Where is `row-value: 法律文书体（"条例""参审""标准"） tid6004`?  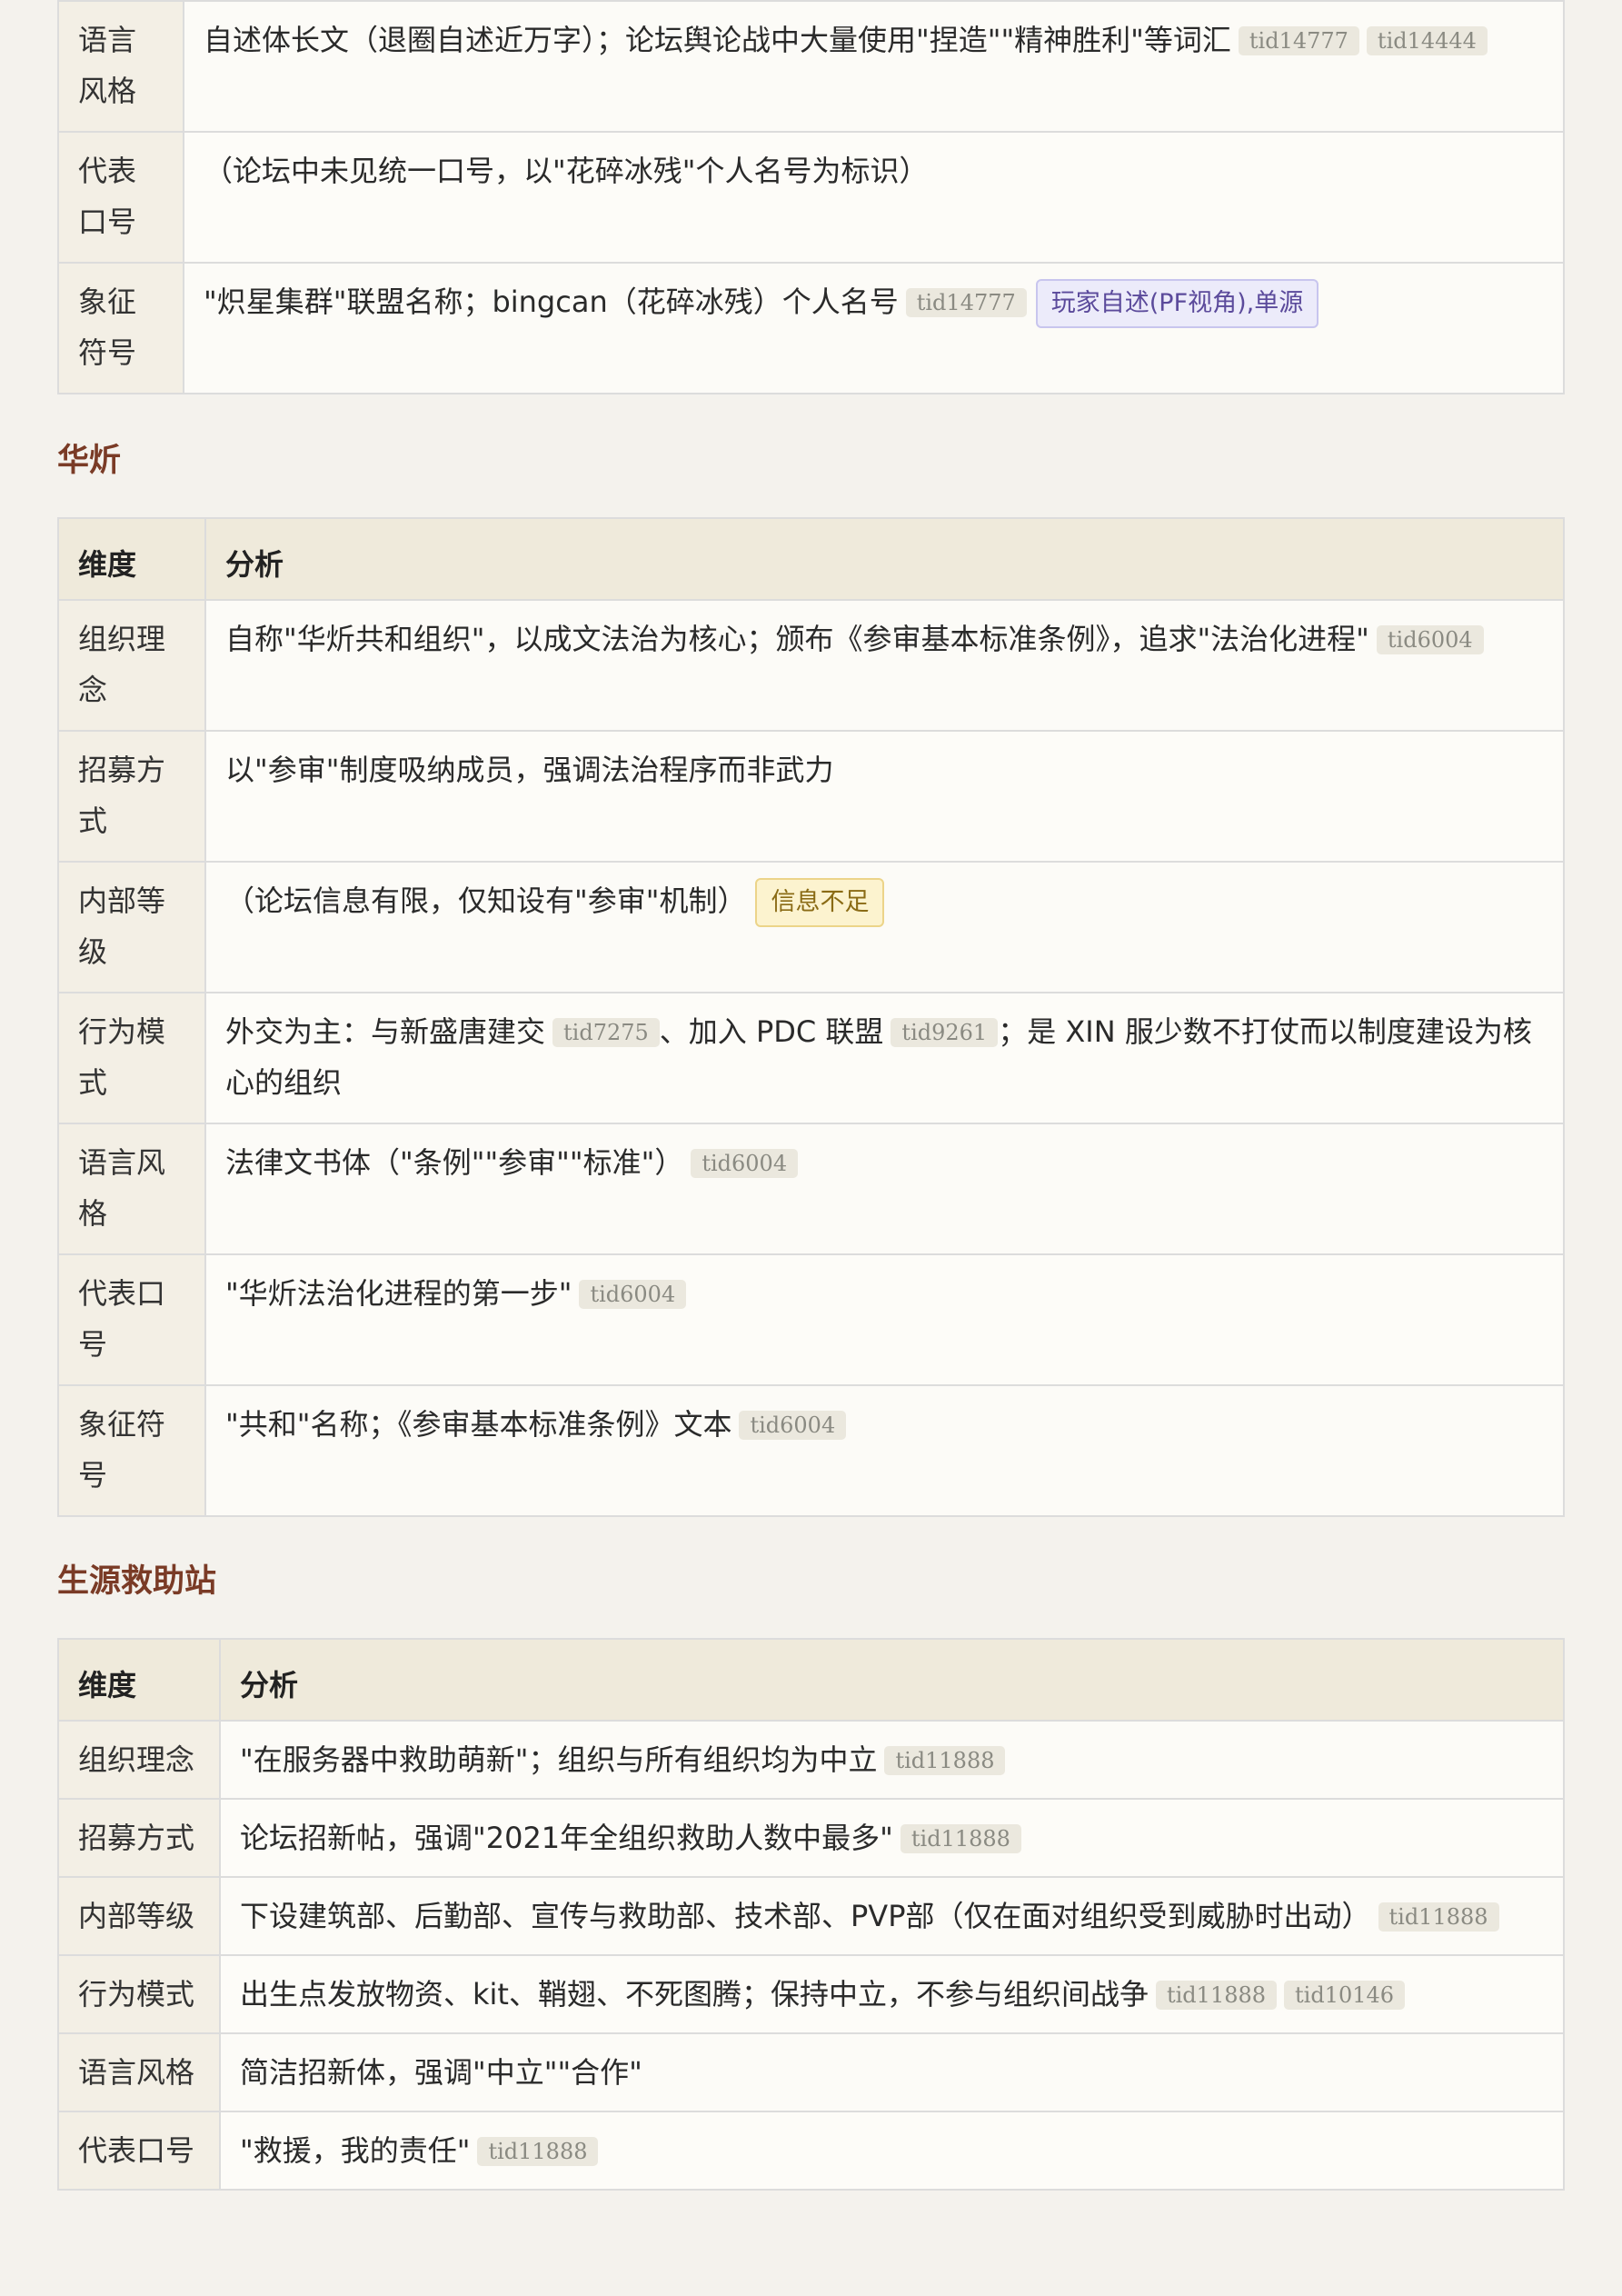 row-value: 法律文书体（"条例""参审""标准"） tid6004 is located at coordinates (884, 1189).